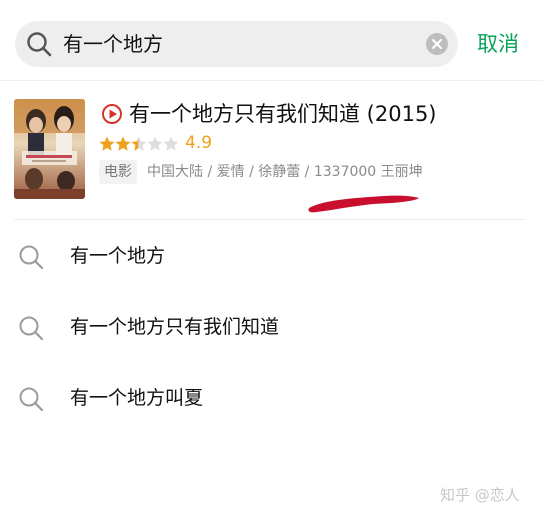 The height and width of the screenshot is (520, 543). What do you see at coordinates (175, 327) in the screenshot?
I see `suggestion-label: 有一个地方只有我们知道` at bounding box center [175, 327].